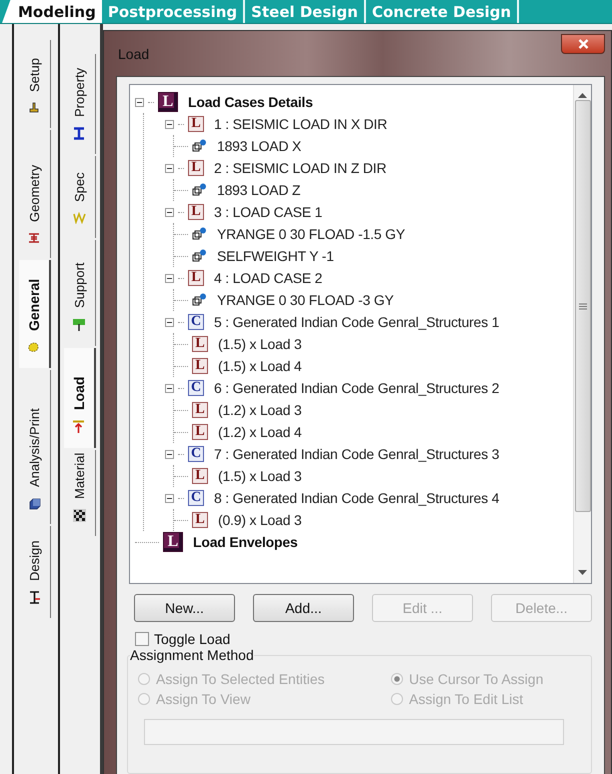  Describe the element at coordinates (240, 679) in the screenshot. I see `radio-label: Assign To Selected Entities` at that location.